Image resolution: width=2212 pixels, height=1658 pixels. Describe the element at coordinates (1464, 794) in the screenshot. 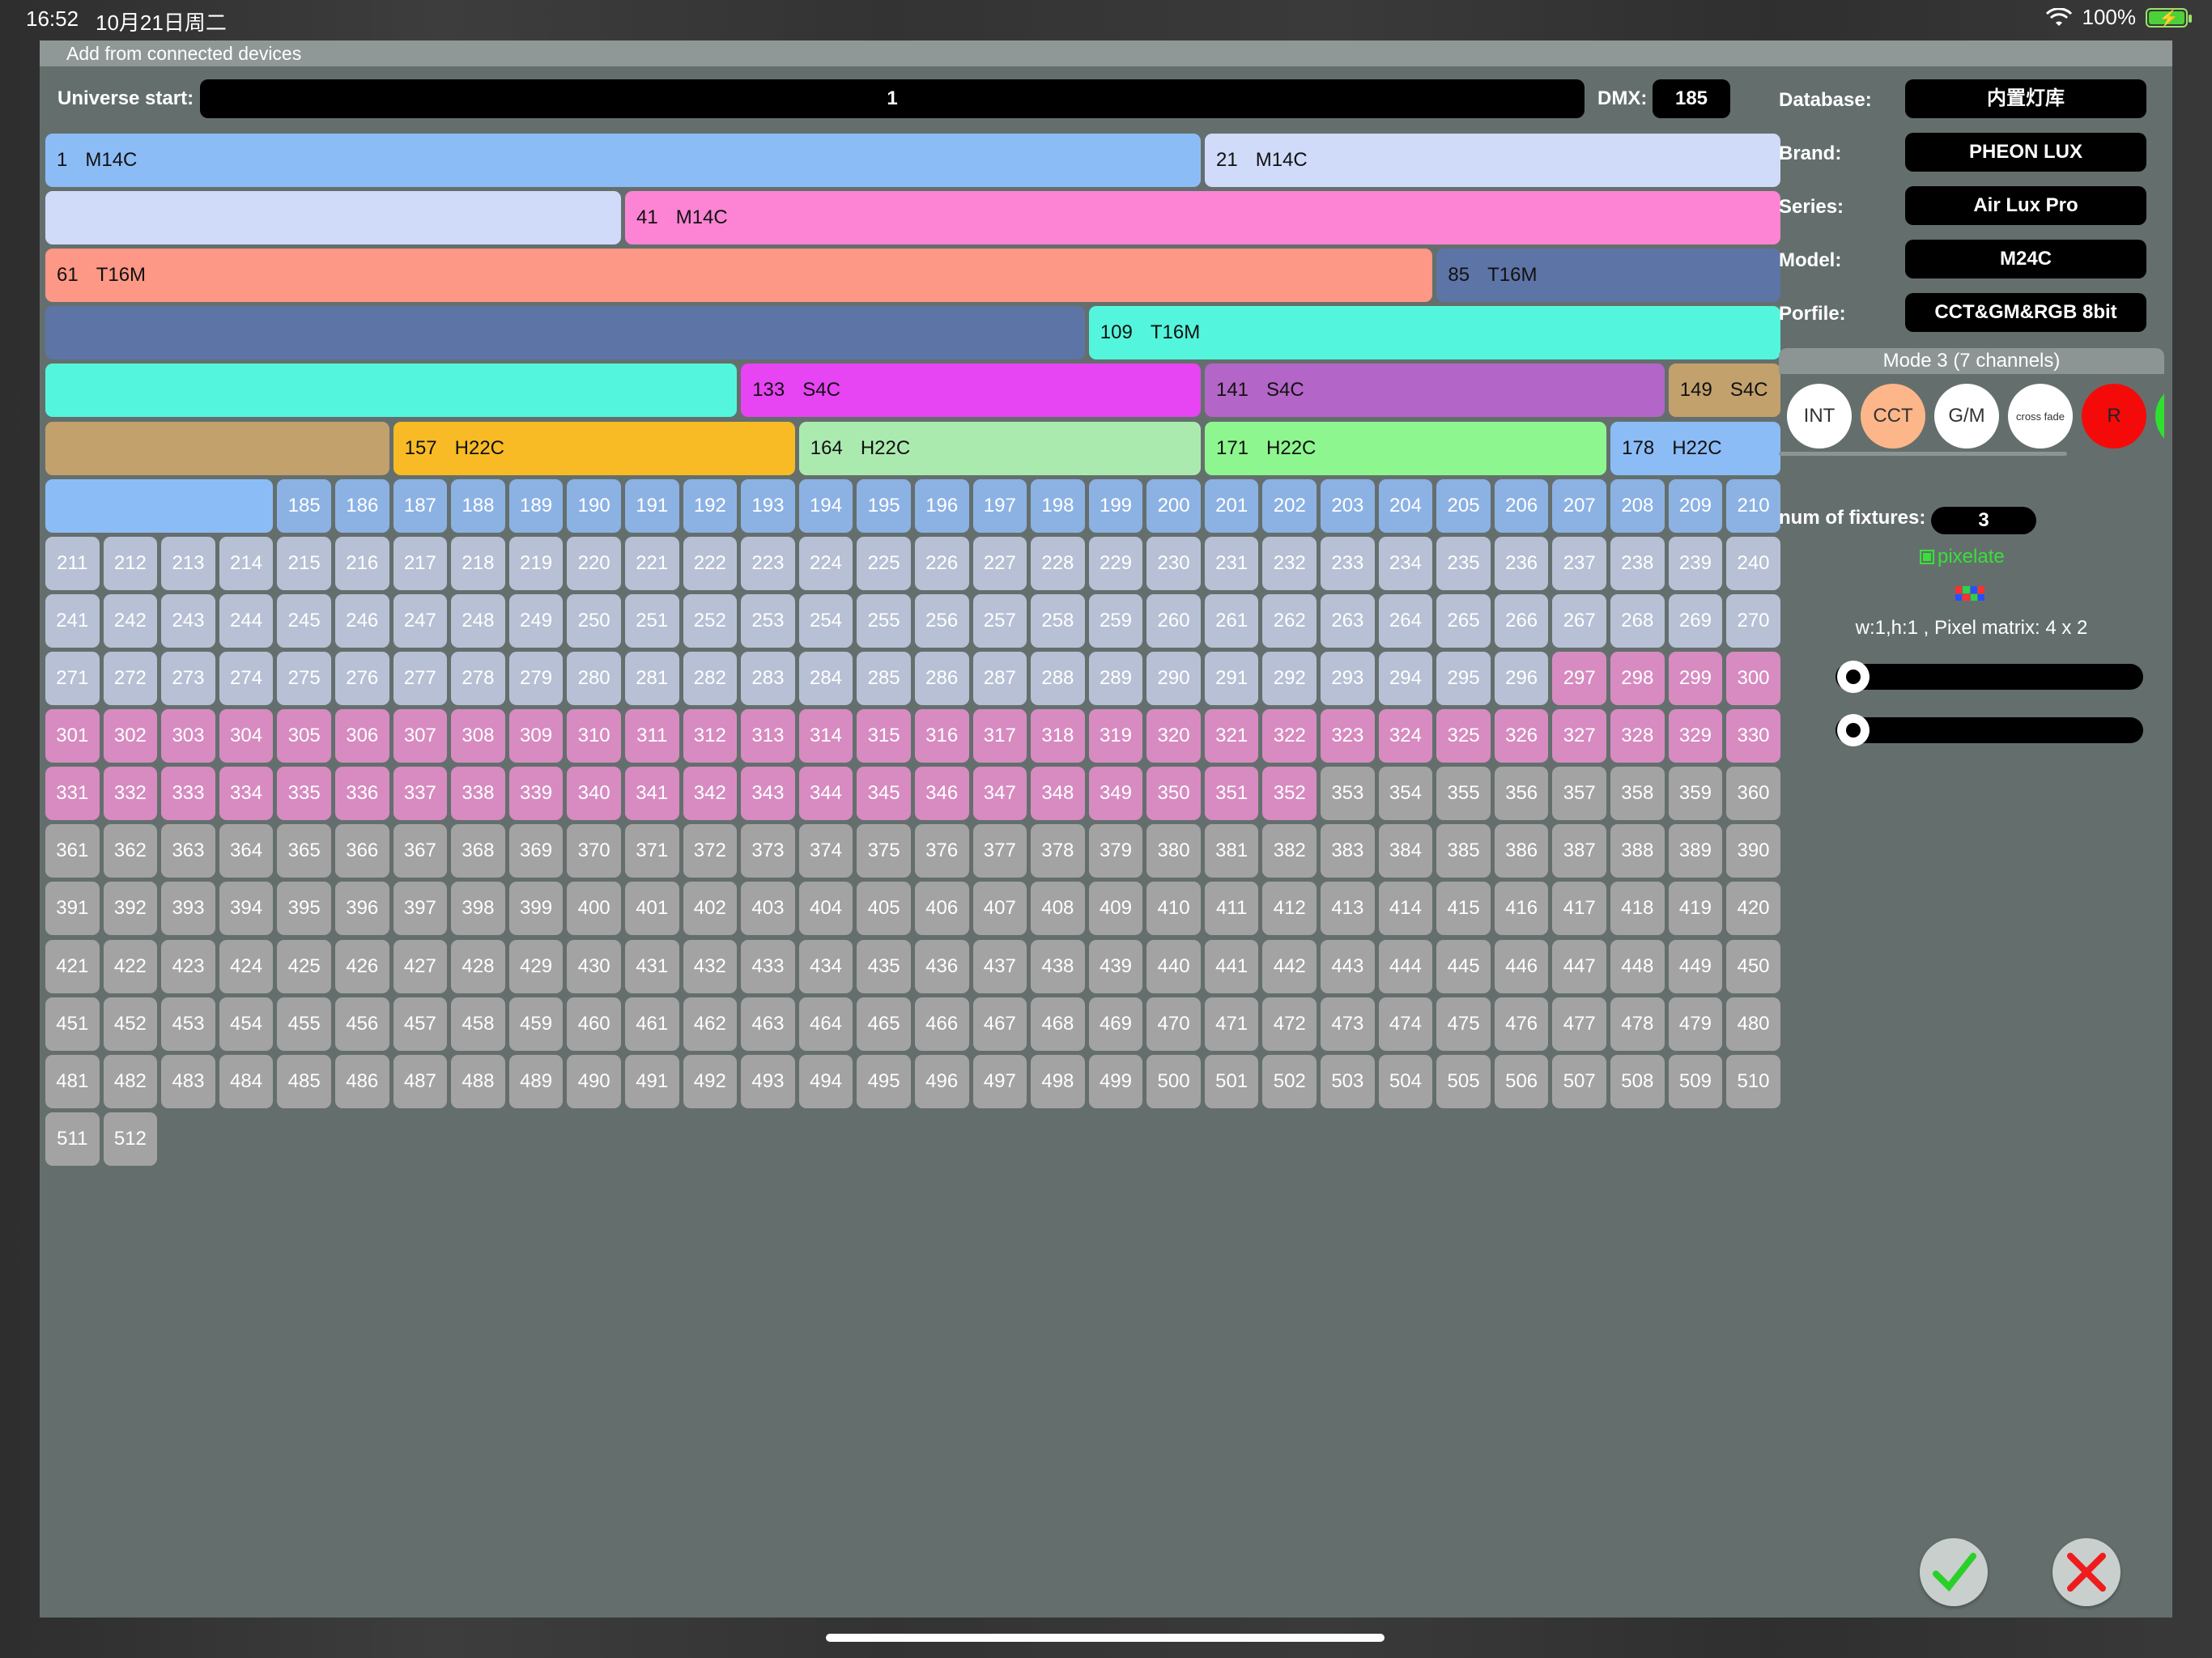

I see `dmx-channel-cell: 355` at that location.